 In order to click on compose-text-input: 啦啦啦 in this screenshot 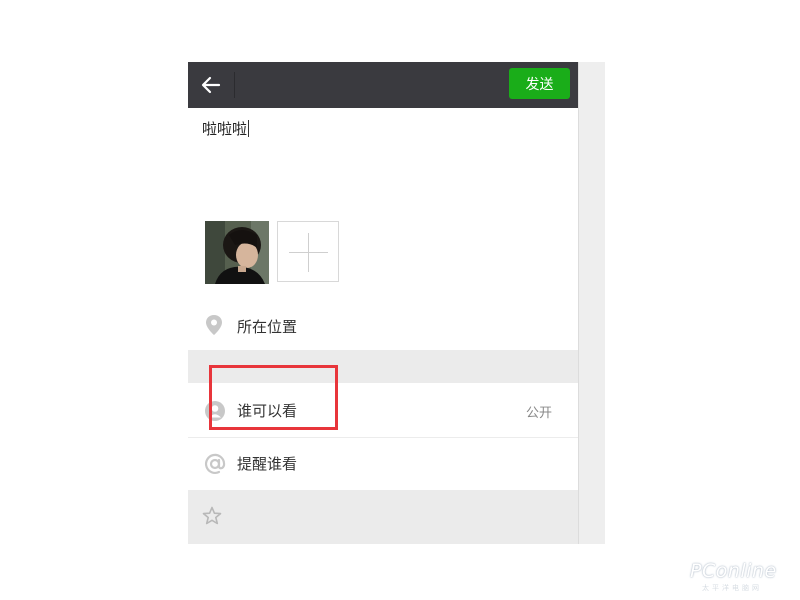, I will do `click(226, 128)`.